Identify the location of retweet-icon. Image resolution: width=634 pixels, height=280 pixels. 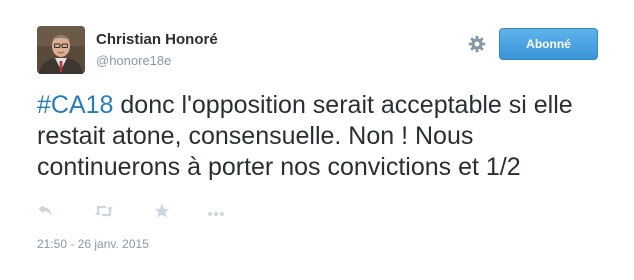
(104, 213).